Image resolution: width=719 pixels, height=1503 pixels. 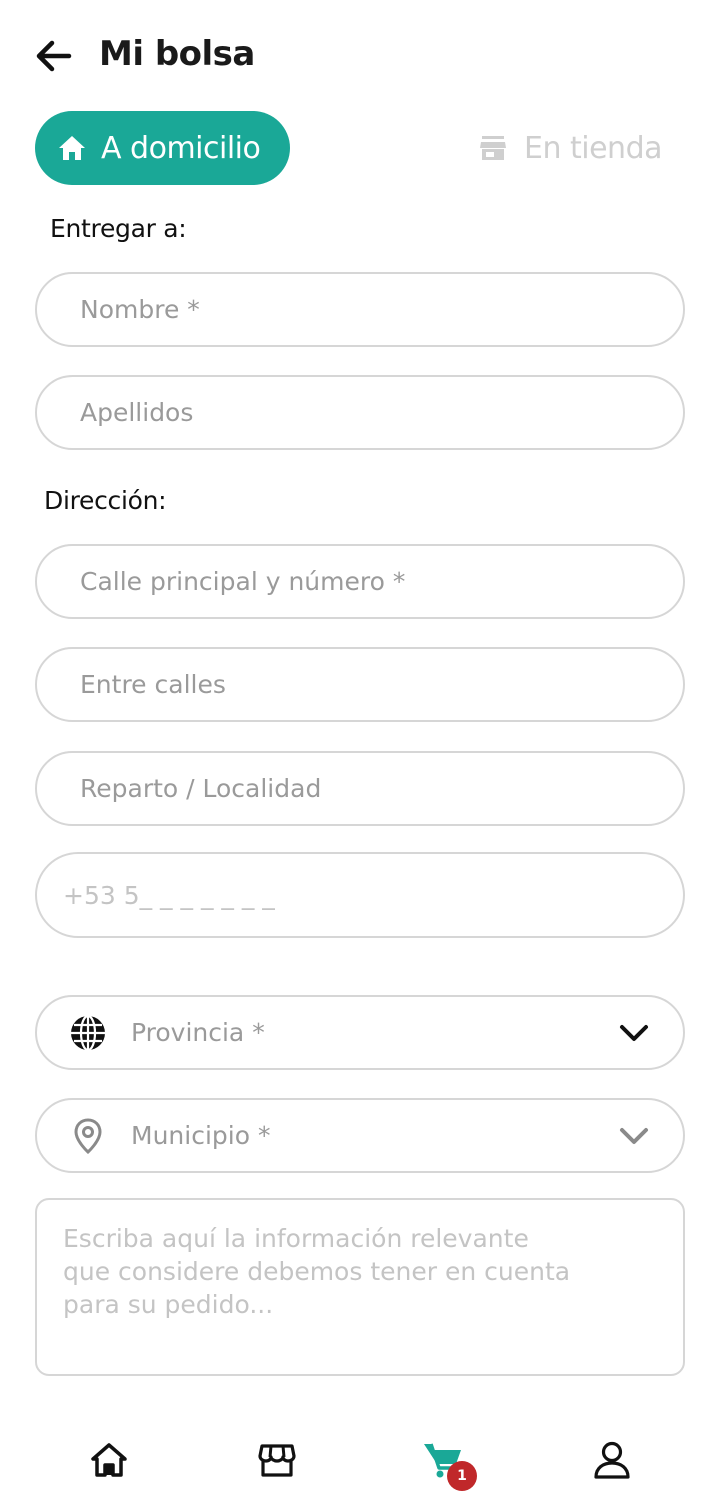 I want to click on first-name-field, so click(x=360, y=309).